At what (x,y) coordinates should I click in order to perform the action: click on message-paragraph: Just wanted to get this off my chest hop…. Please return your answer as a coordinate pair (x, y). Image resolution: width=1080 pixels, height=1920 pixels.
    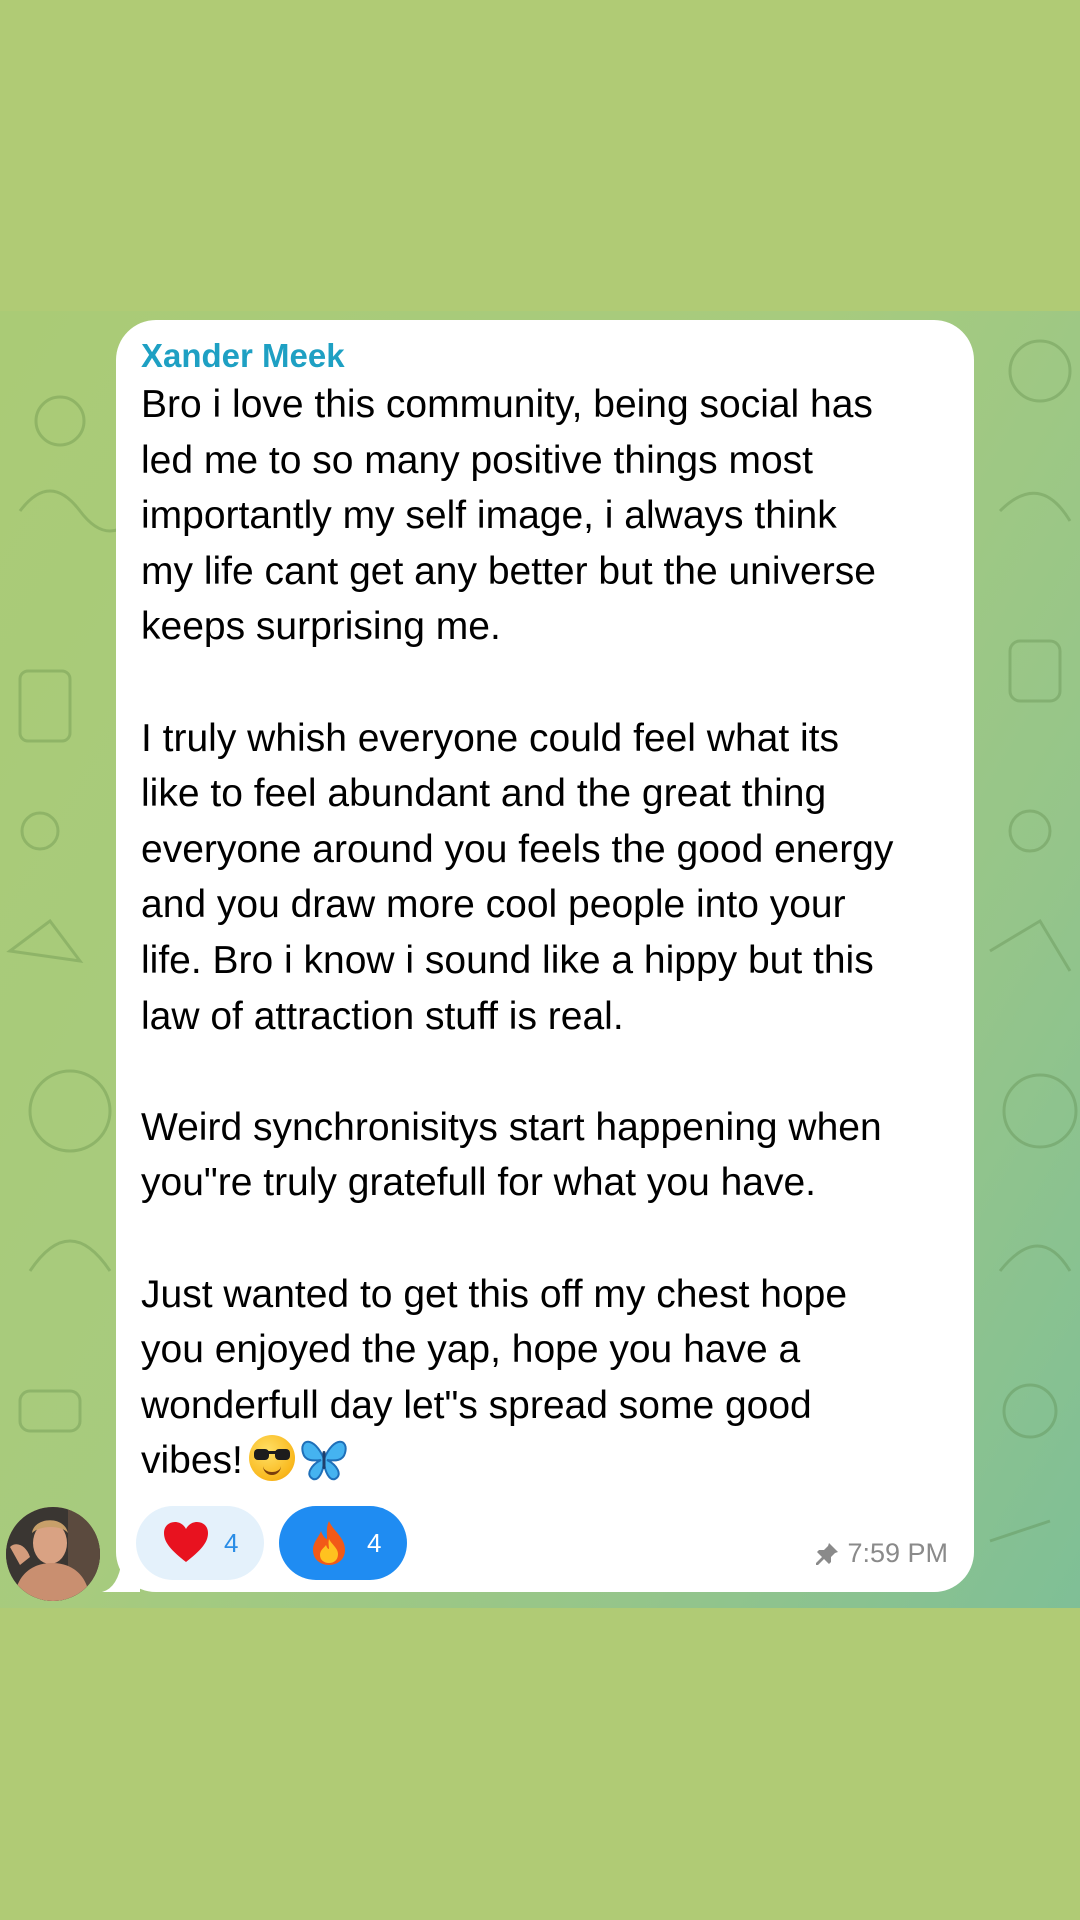
    Looking at the image, I should click on (544, 1378).